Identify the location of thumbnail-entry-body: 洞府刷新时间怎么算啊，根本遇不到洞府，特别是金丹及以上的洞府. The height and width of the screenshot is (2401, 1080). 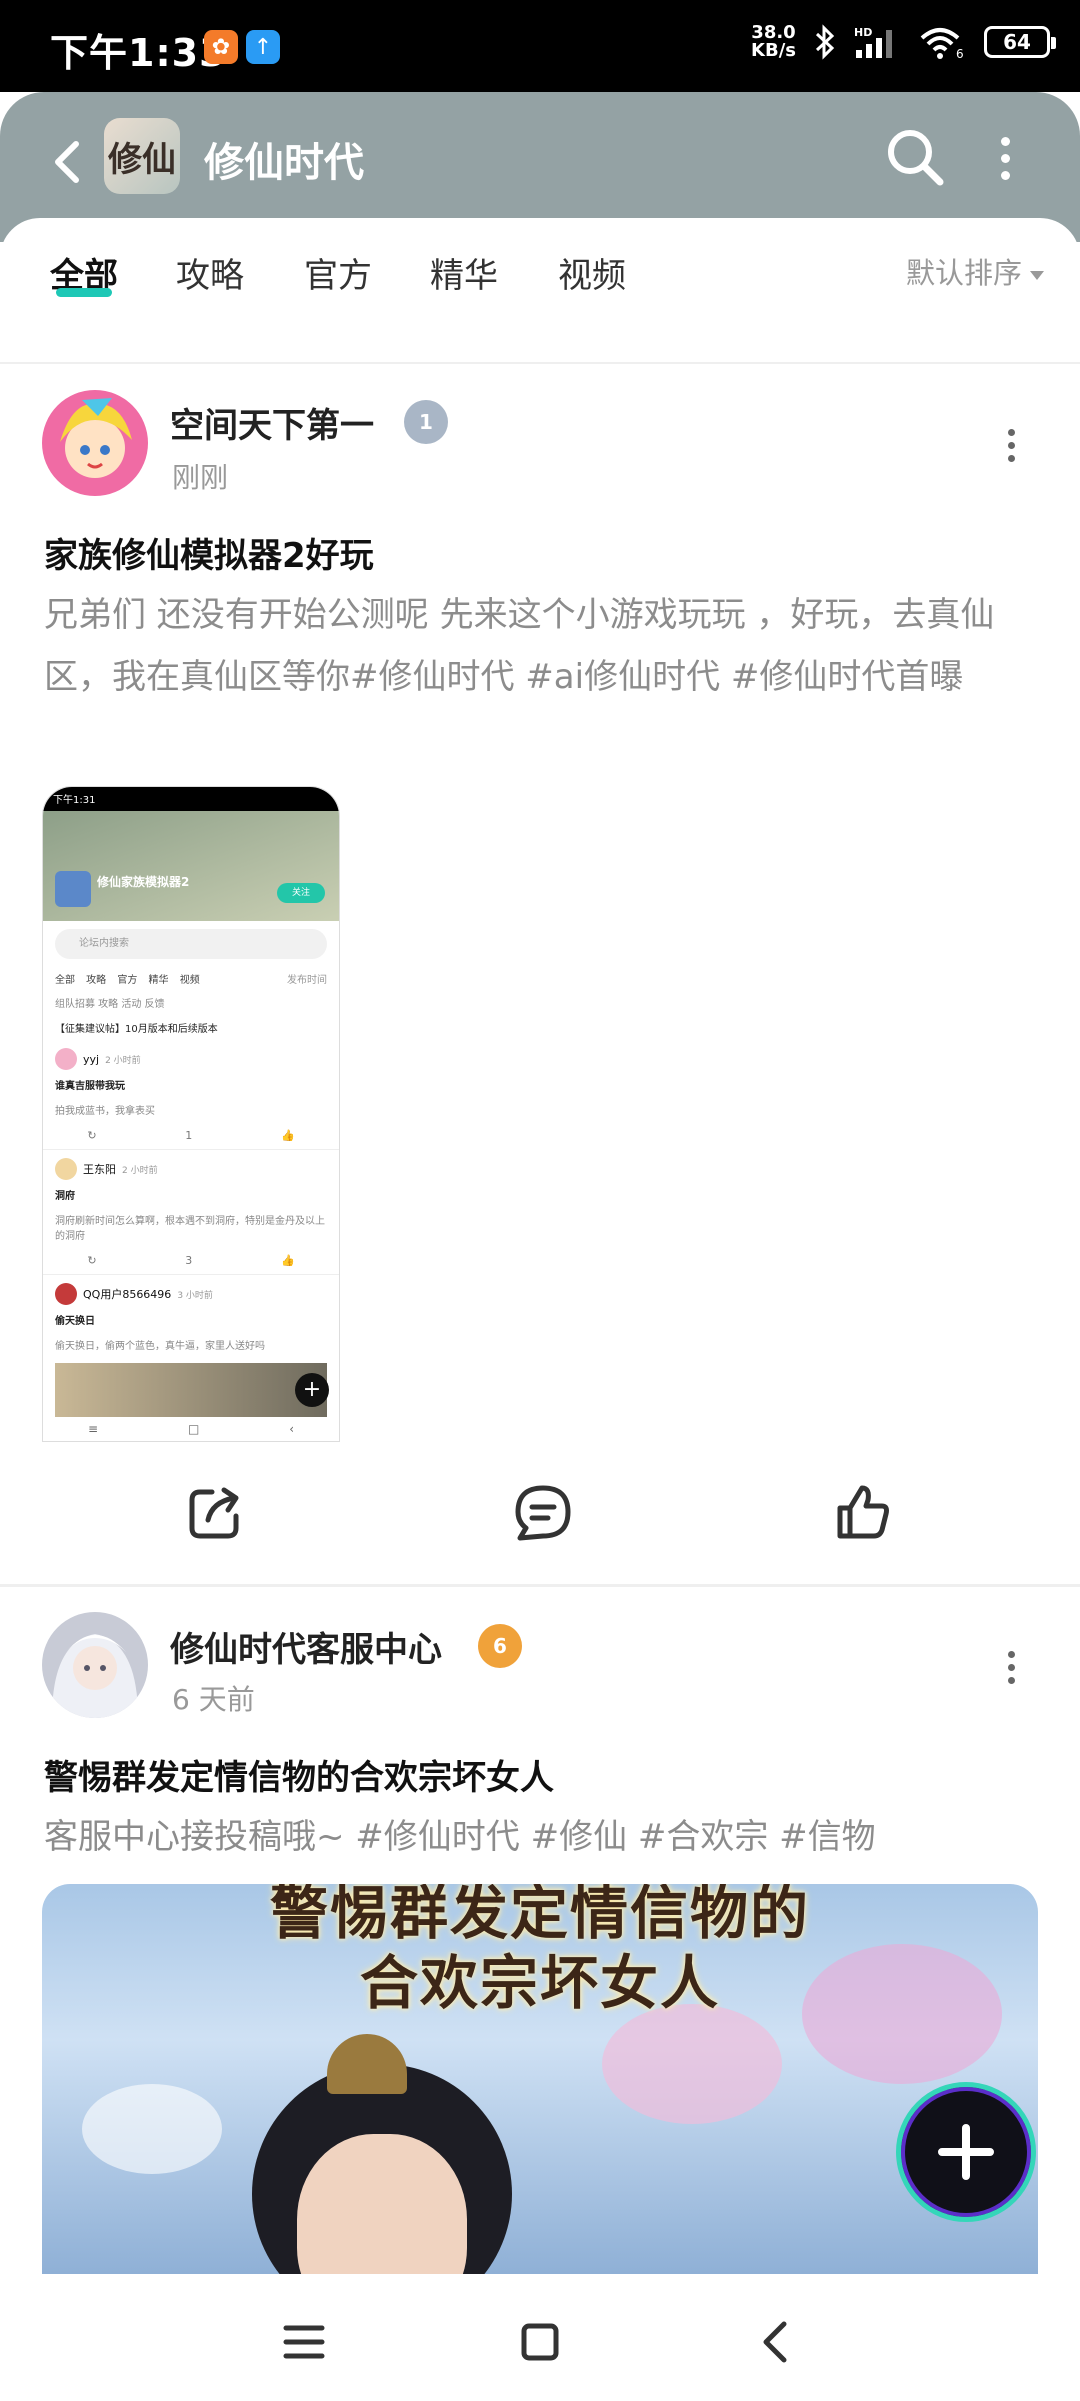
(190, 1229).